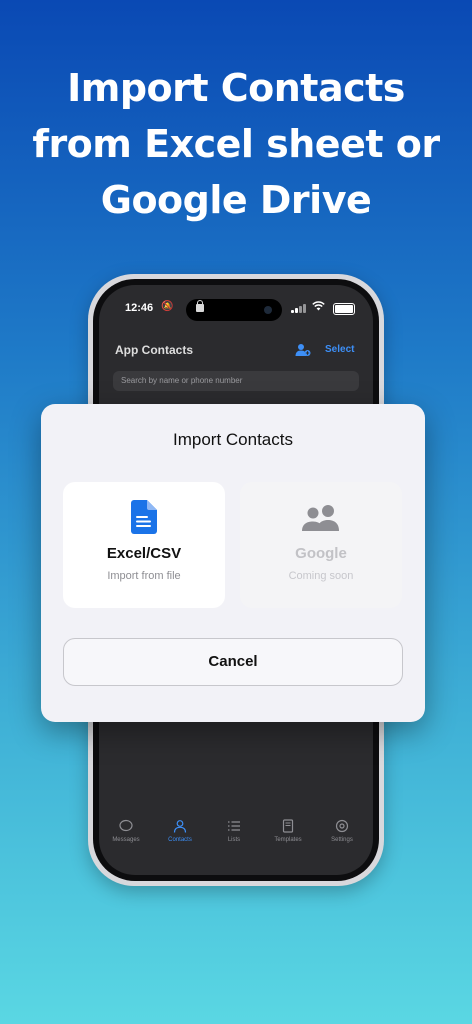 This screenshot has width=472, height=1024. What do you see at coordinates (144, 553) in the screenshot?
I see `option-name: Excel/CSV` at bounding box center [144, 553].